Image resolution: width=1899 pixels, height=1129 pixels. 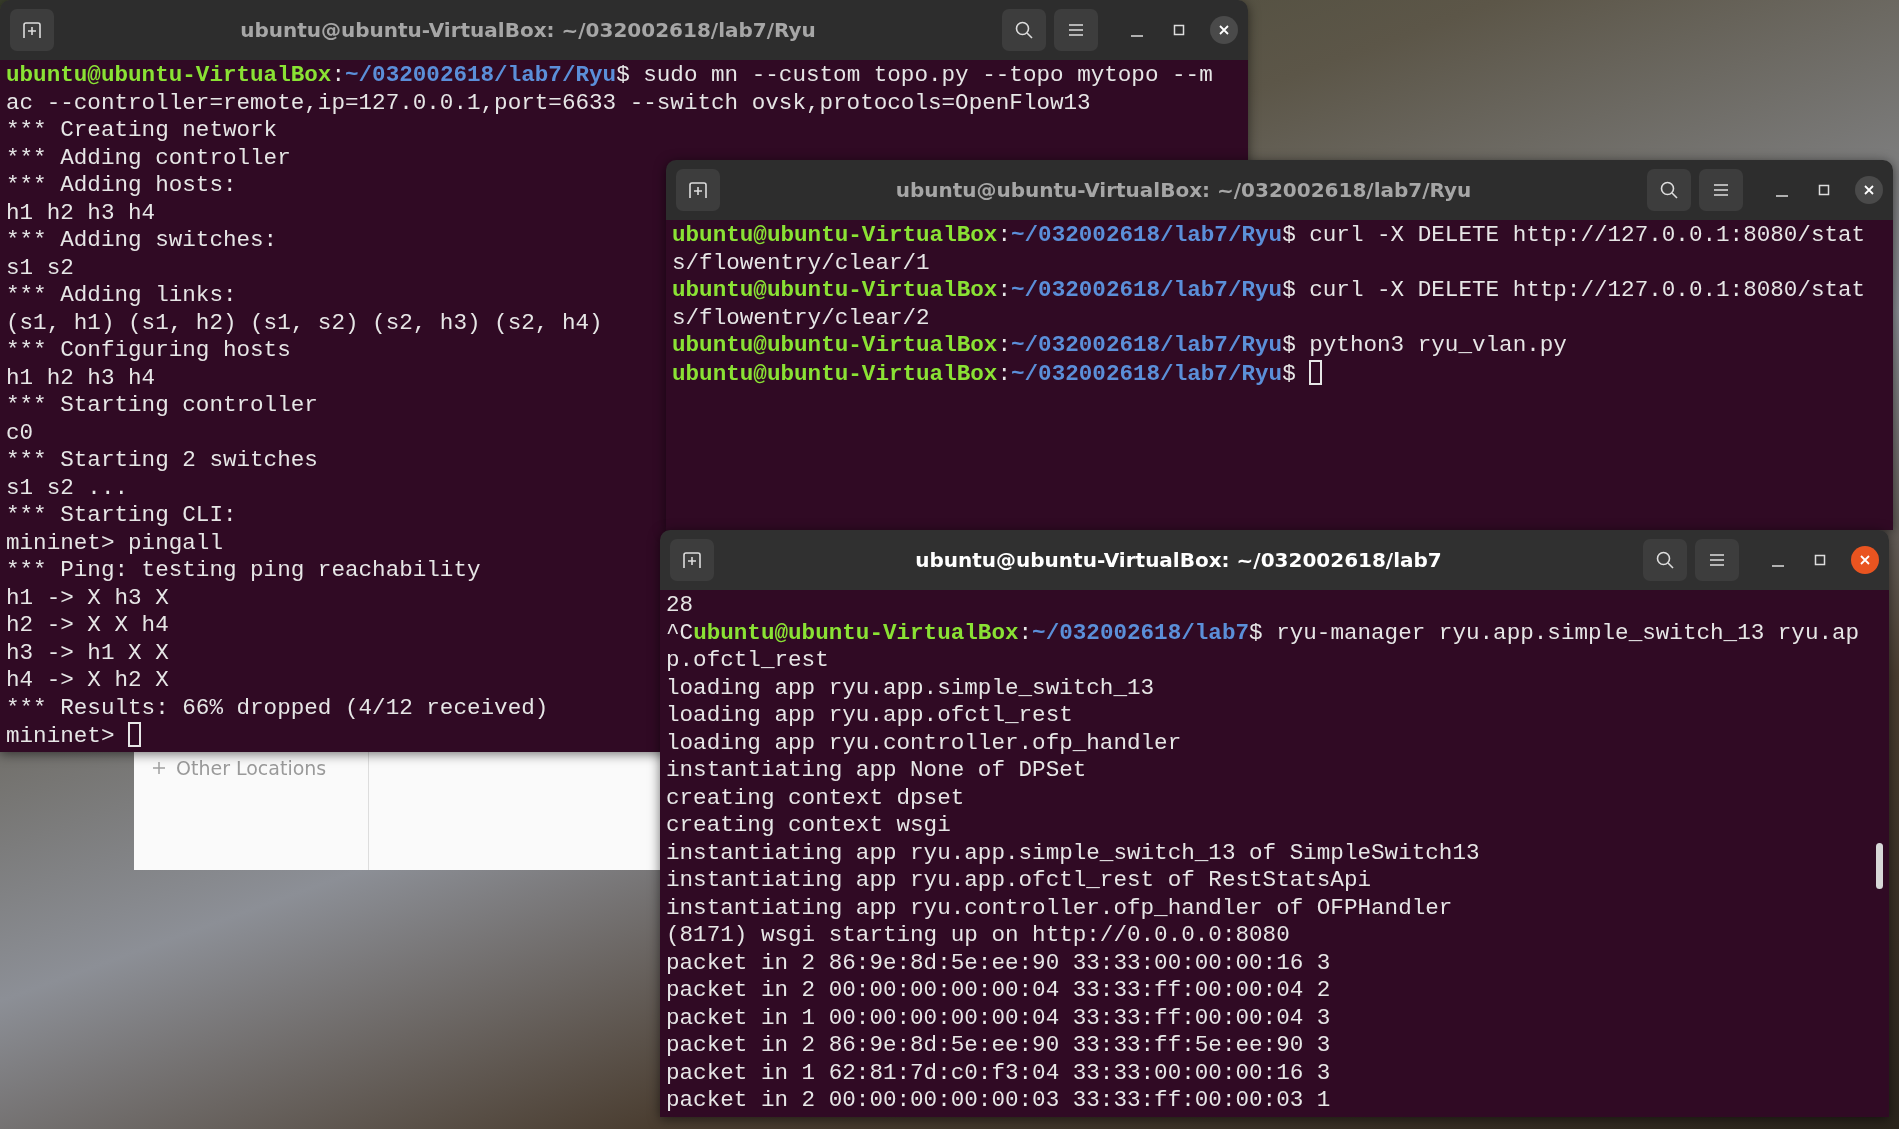 I want to click on terminal-line: (8171) wsgi starting up on http://0.0.0.0:8080, so click(x=978, y=936).